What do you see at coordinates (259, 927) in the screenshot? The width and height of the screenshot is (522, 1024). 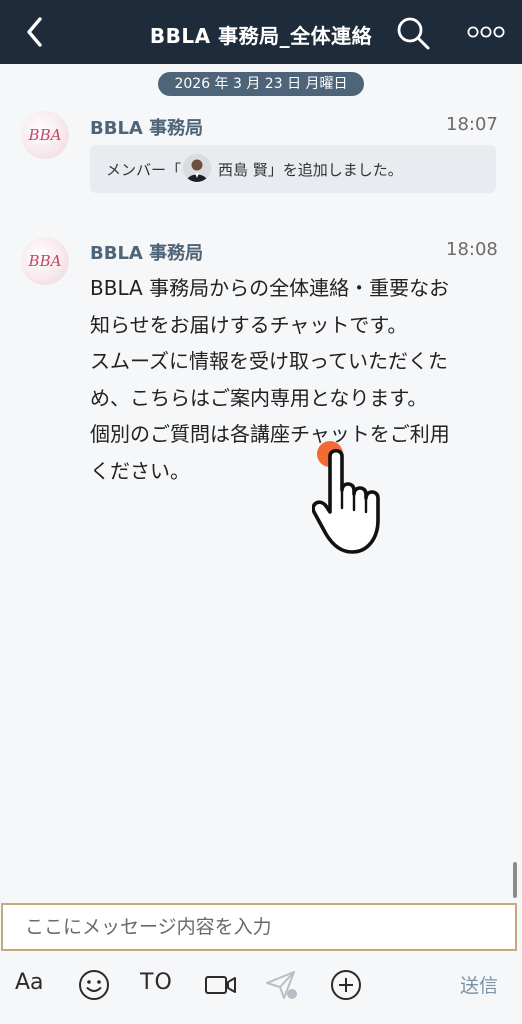 I see `message-input: ここにメッセージ内容を入力` at bounding box center [259, 927].